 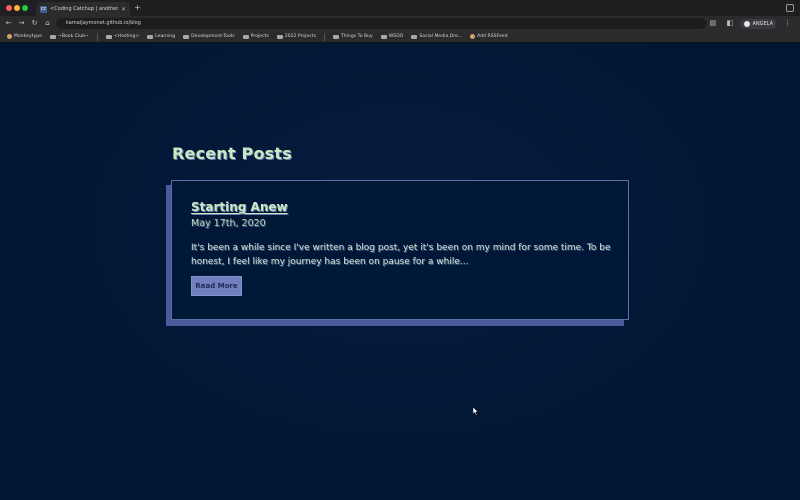 I want to click on close-icon: ✕, so click(x=123, y=9).